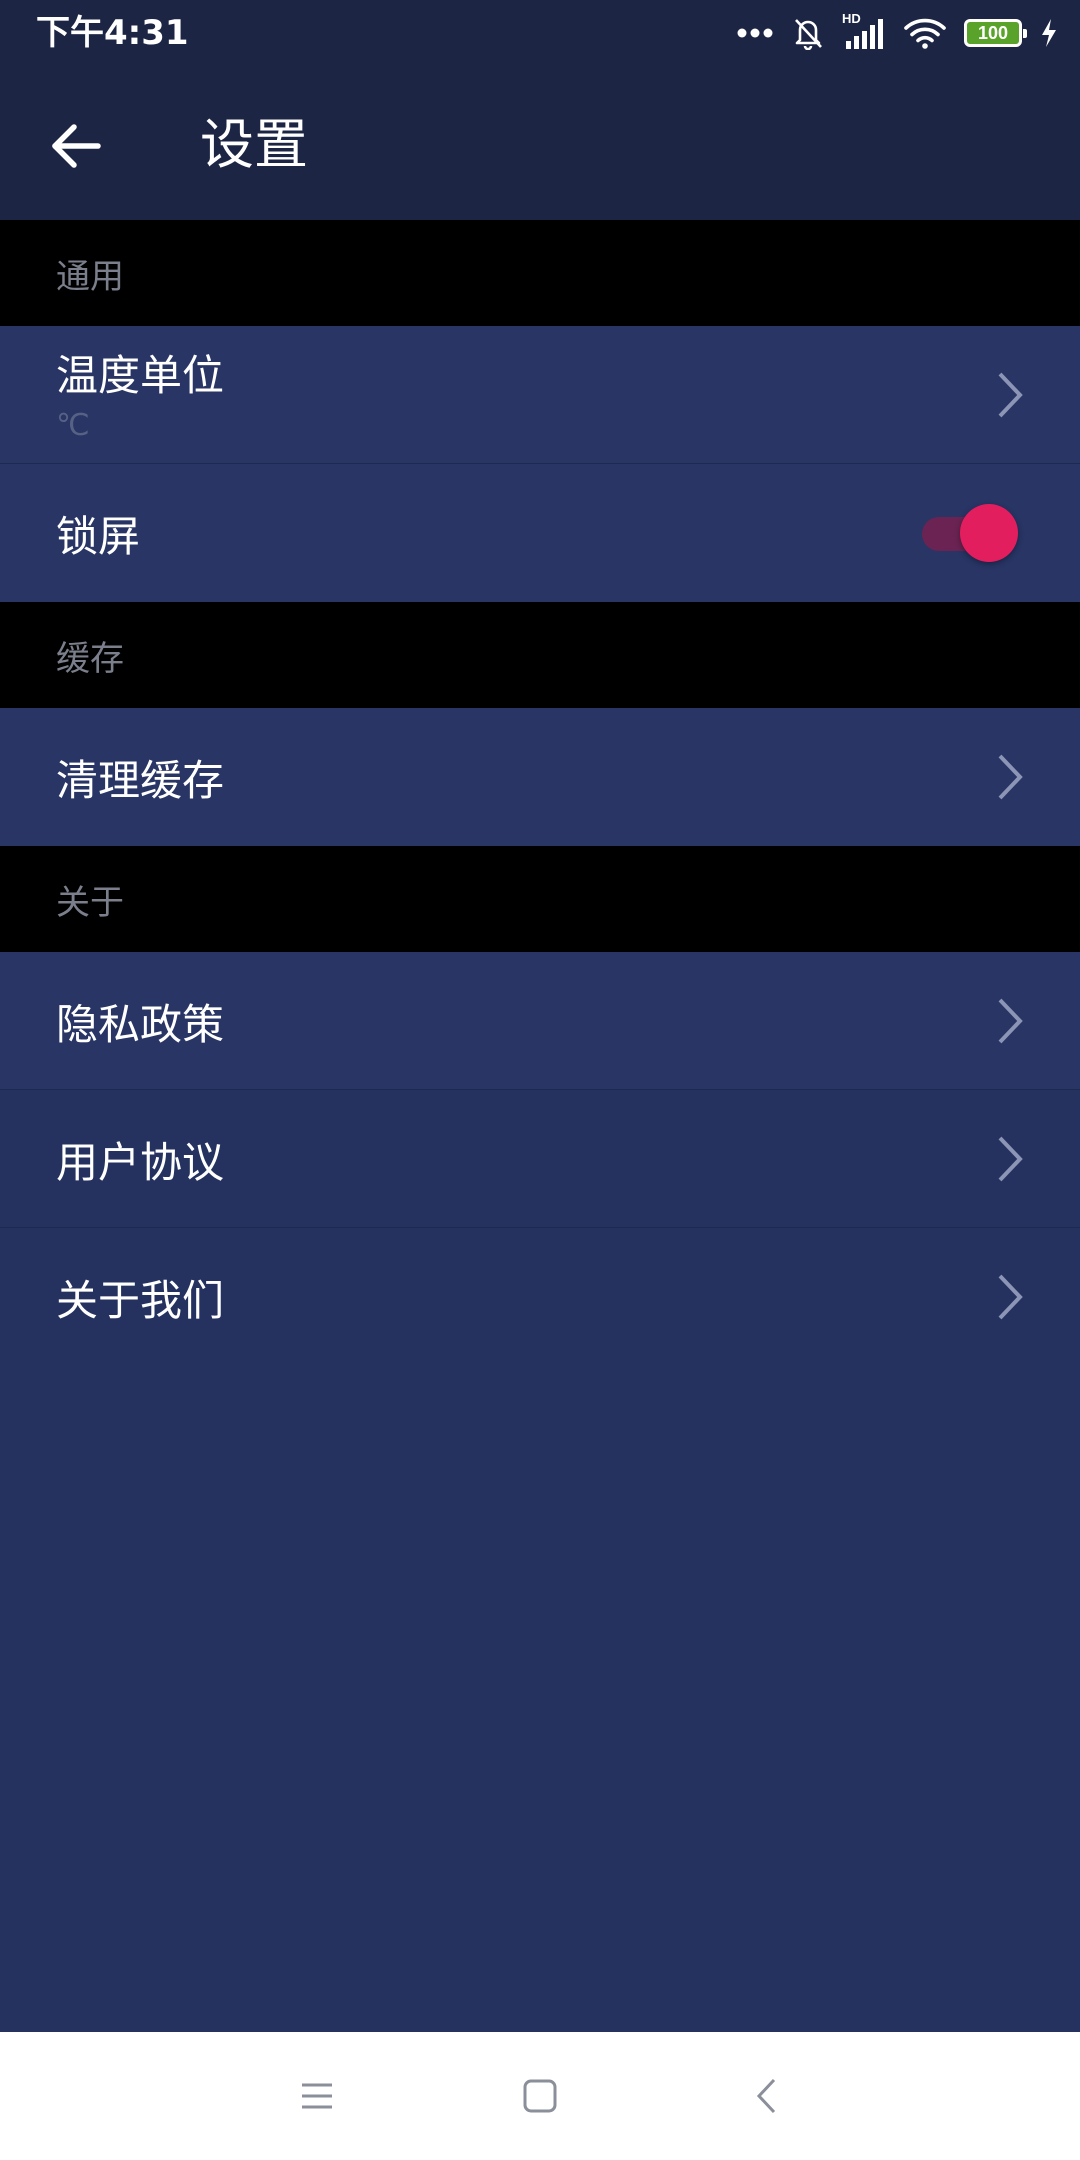  Describe the element at coordinates (140, 1024) in the screenshot. I see `row-title: 隐私政策` at that location.